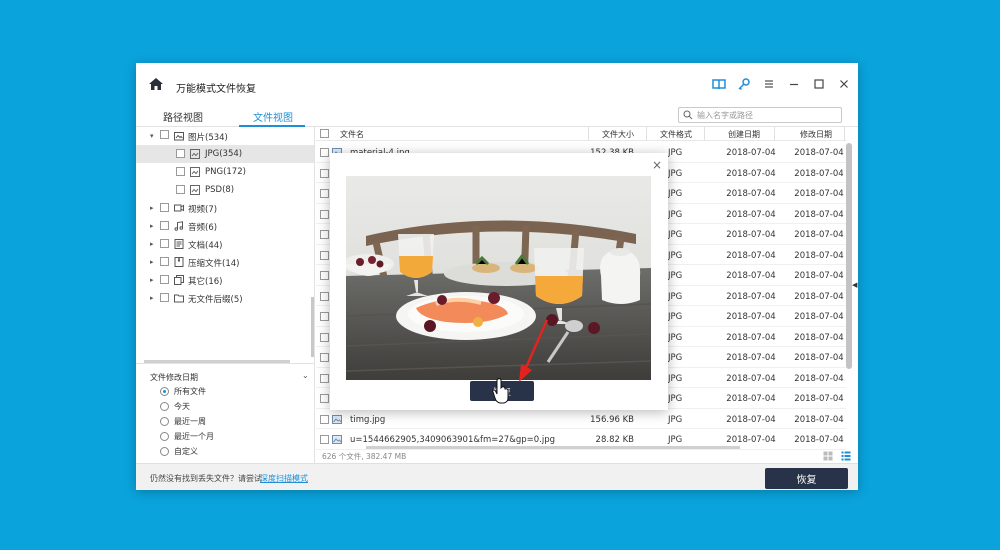 The image size is (1000, 550). Describe the element at coordinates (497, 476) in the screenshot. I see `bottom-bar: 仍然没有找到丢失文件？请尝试 深度扫描模式 恢复` at that location.